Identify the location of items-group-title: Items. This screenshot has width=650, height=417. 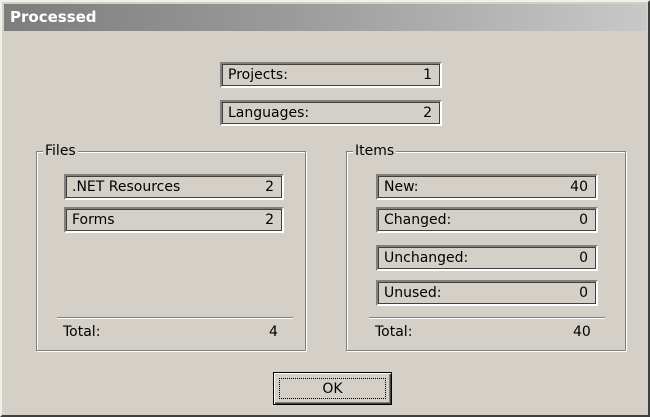
(375, 151).